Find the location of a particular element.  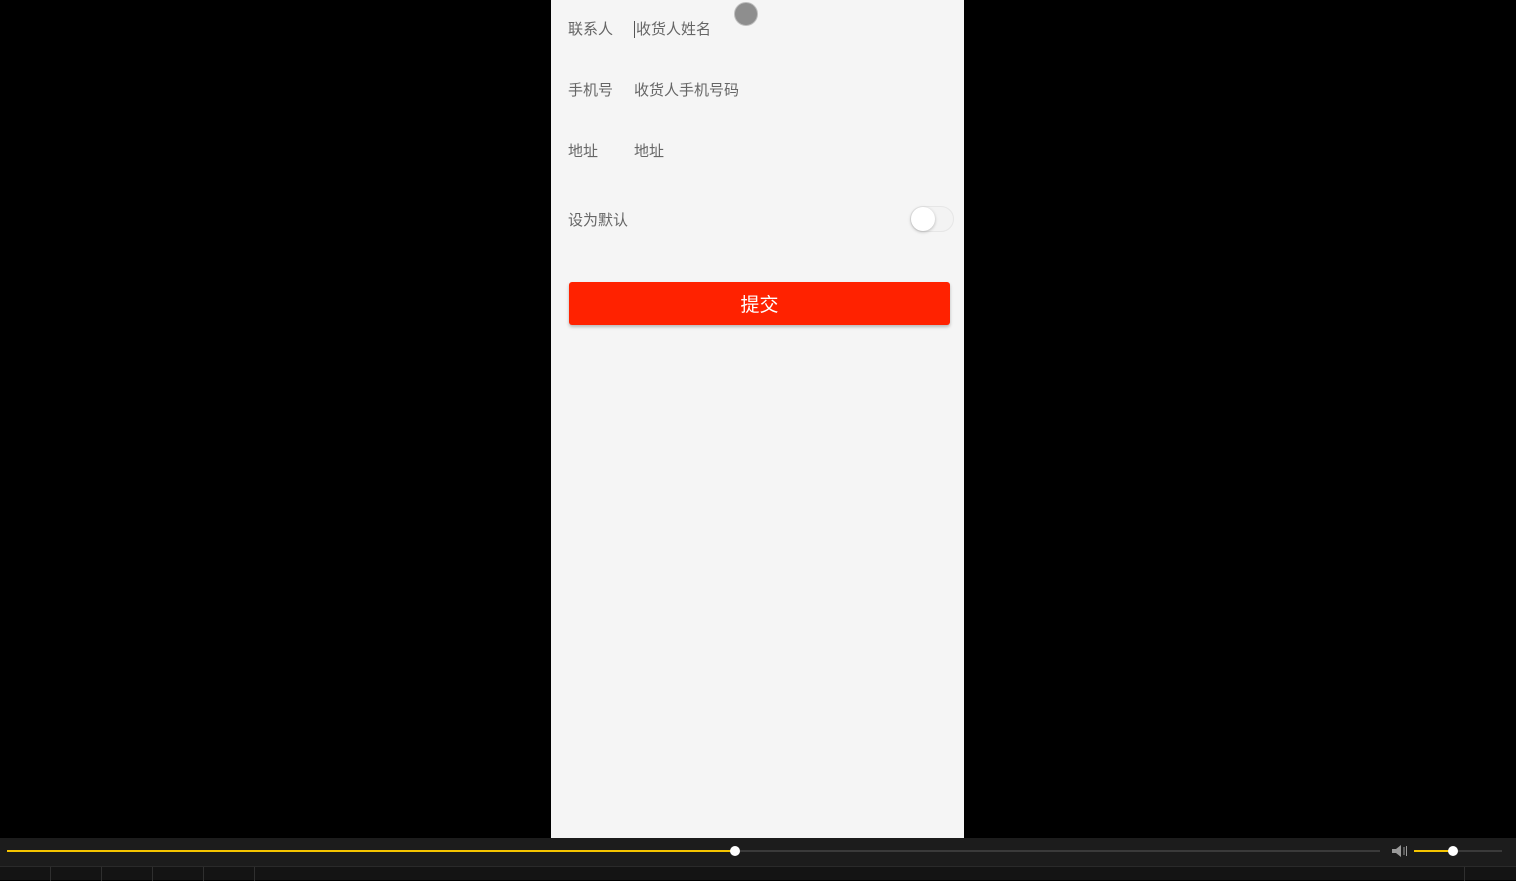

contact-input: 收货人姓名 is located at coordinates (672, 28).